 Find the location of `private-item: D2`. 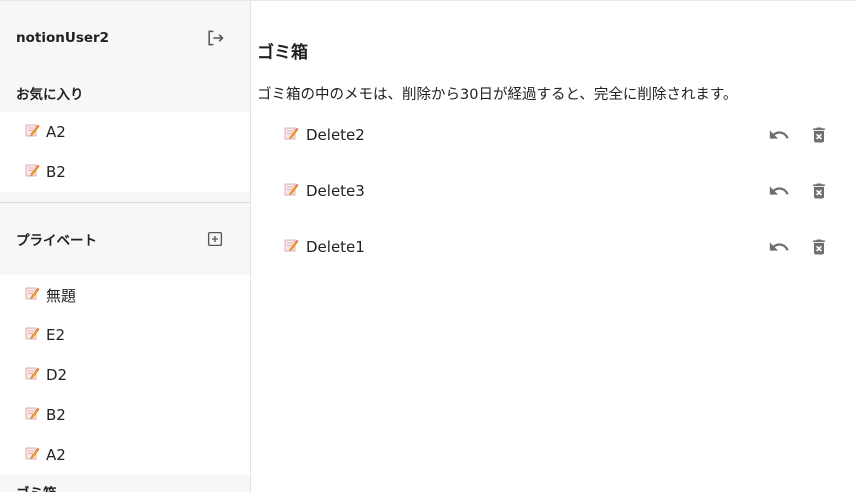

private-item: D2 is located at coordinates (125, 375).